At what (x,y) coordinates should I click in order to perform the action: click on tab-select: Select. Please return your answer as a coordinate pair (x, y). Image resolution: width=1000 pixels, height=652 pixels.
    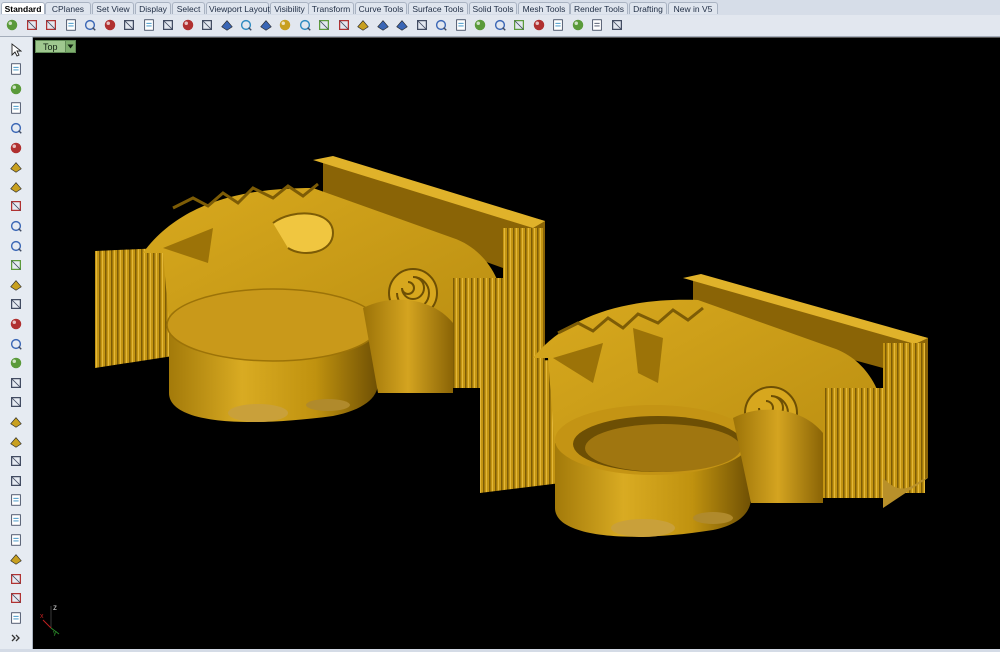
    Looking at the image, I should click on (188, 8).